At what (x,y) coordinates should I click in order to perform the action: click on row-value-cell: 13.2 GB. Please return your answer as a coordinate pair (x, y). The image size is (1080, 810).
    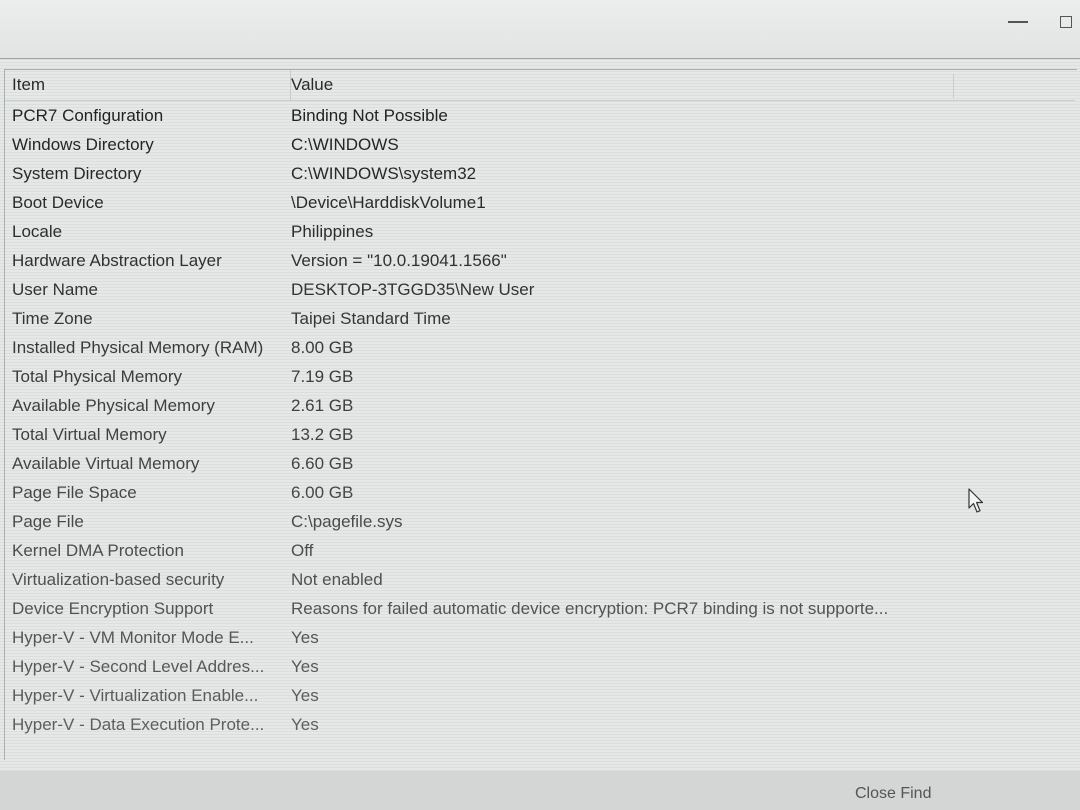
    Looking at the image, I should click on (322, 434).